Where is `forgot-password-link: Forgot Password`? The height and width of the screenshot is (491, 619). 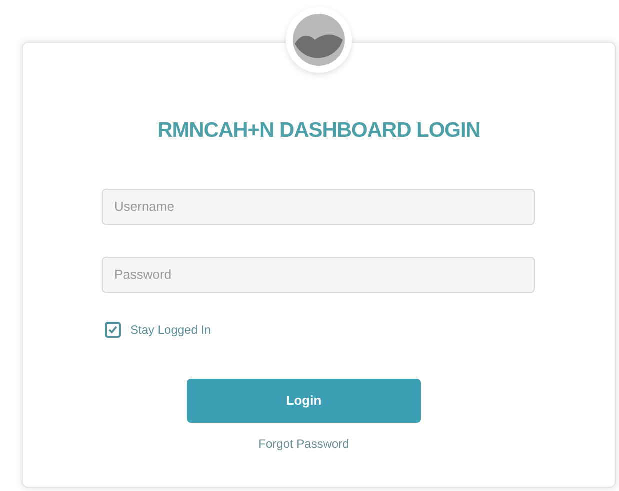 forgot-password-link: Forgot Password is located at coordinates (304, 443).